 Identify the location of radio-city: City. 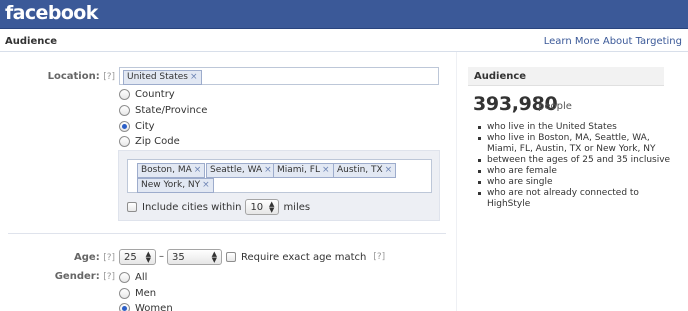
(137, 126).